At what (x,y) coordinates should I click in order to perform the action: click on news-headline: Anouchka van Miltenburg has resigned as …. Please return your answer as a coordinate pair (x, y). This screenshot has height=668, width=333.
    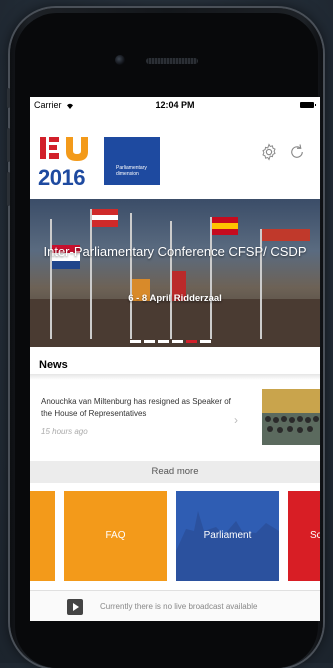
    Looking at the image, I should click on (136, 407).